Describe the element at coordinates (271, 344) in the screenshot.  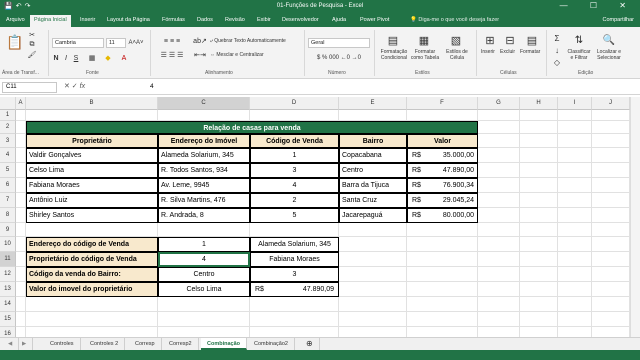
I see `sheet-tab-combinacao2: Combinação2` at that location.